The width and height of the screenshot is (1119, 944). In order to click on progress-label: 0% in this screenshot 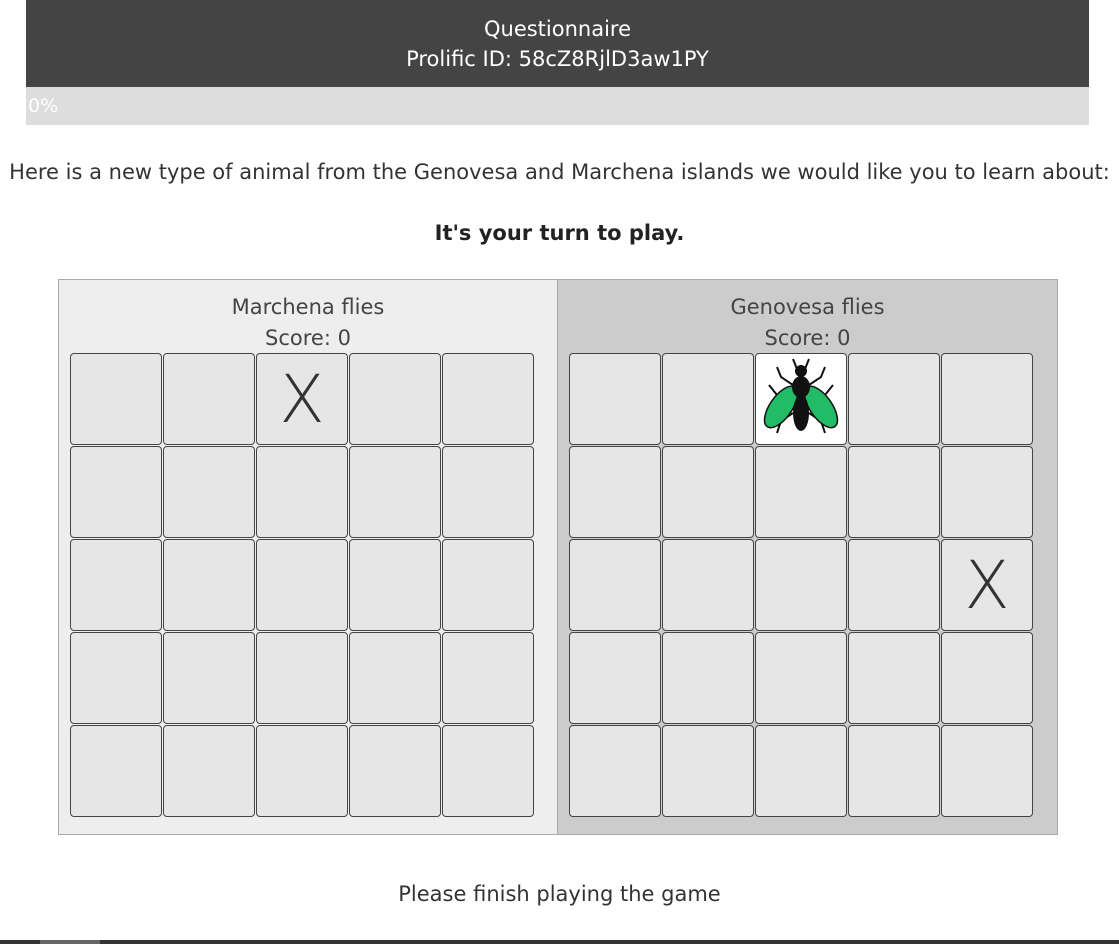, I will do `click(43, 106)`.